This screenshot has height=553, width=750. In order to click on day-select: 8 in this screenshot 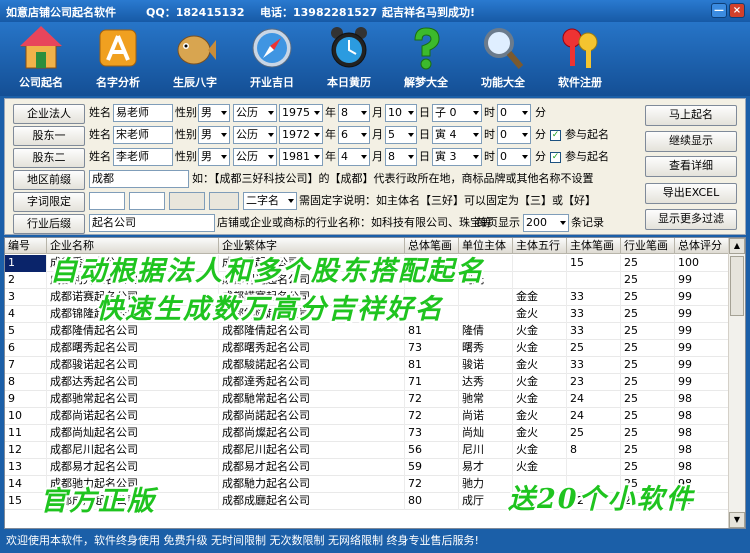, I will do `click(401, 157)`.